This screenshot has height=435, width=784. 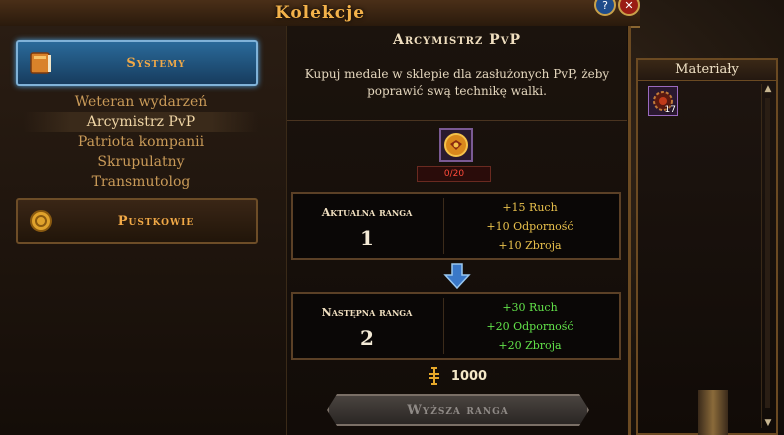 I want to click on currency-icon, so click(x=433, y=376).